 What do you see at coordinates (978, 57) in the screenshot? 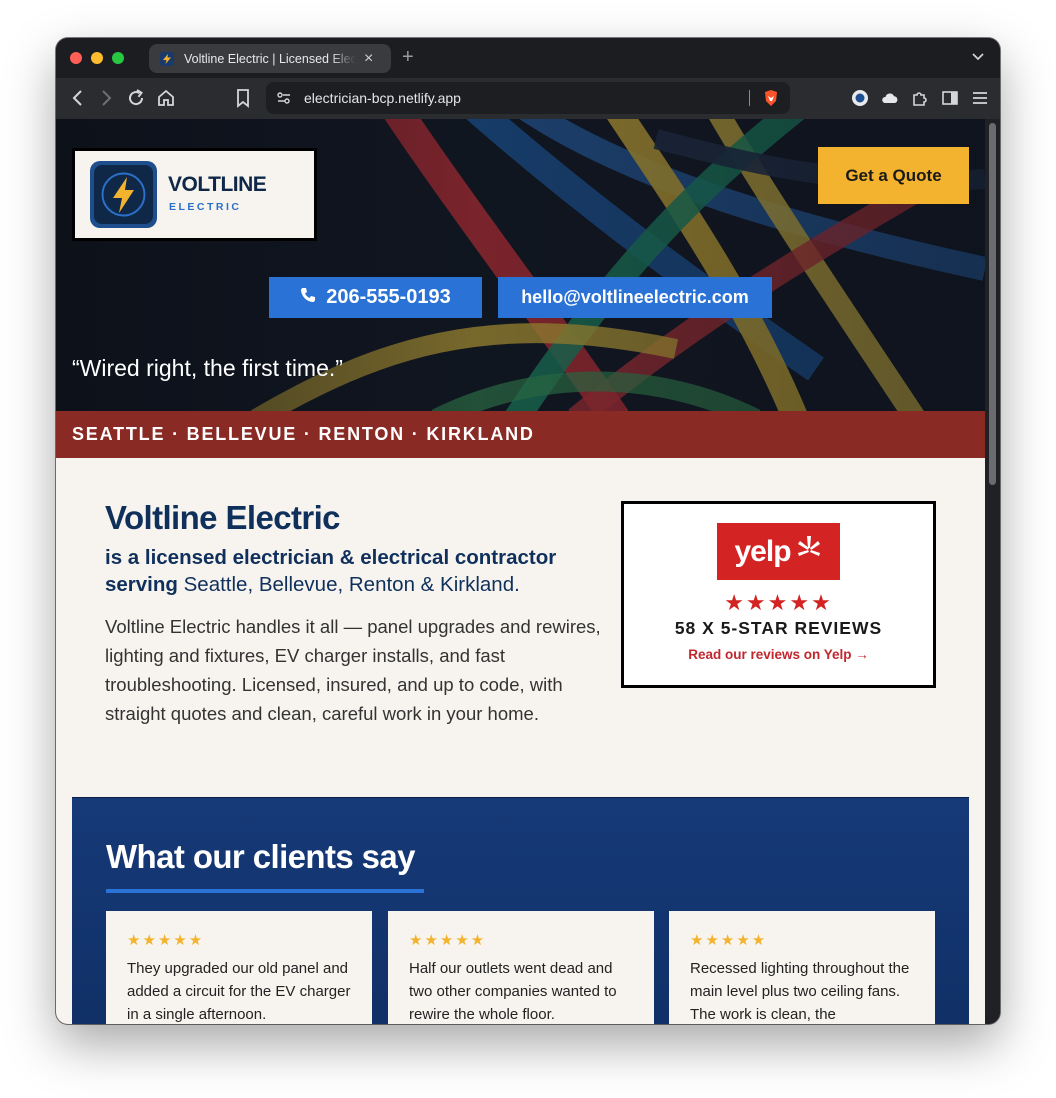
I see `chevron-down-icon` at bounding box center [978, 57].